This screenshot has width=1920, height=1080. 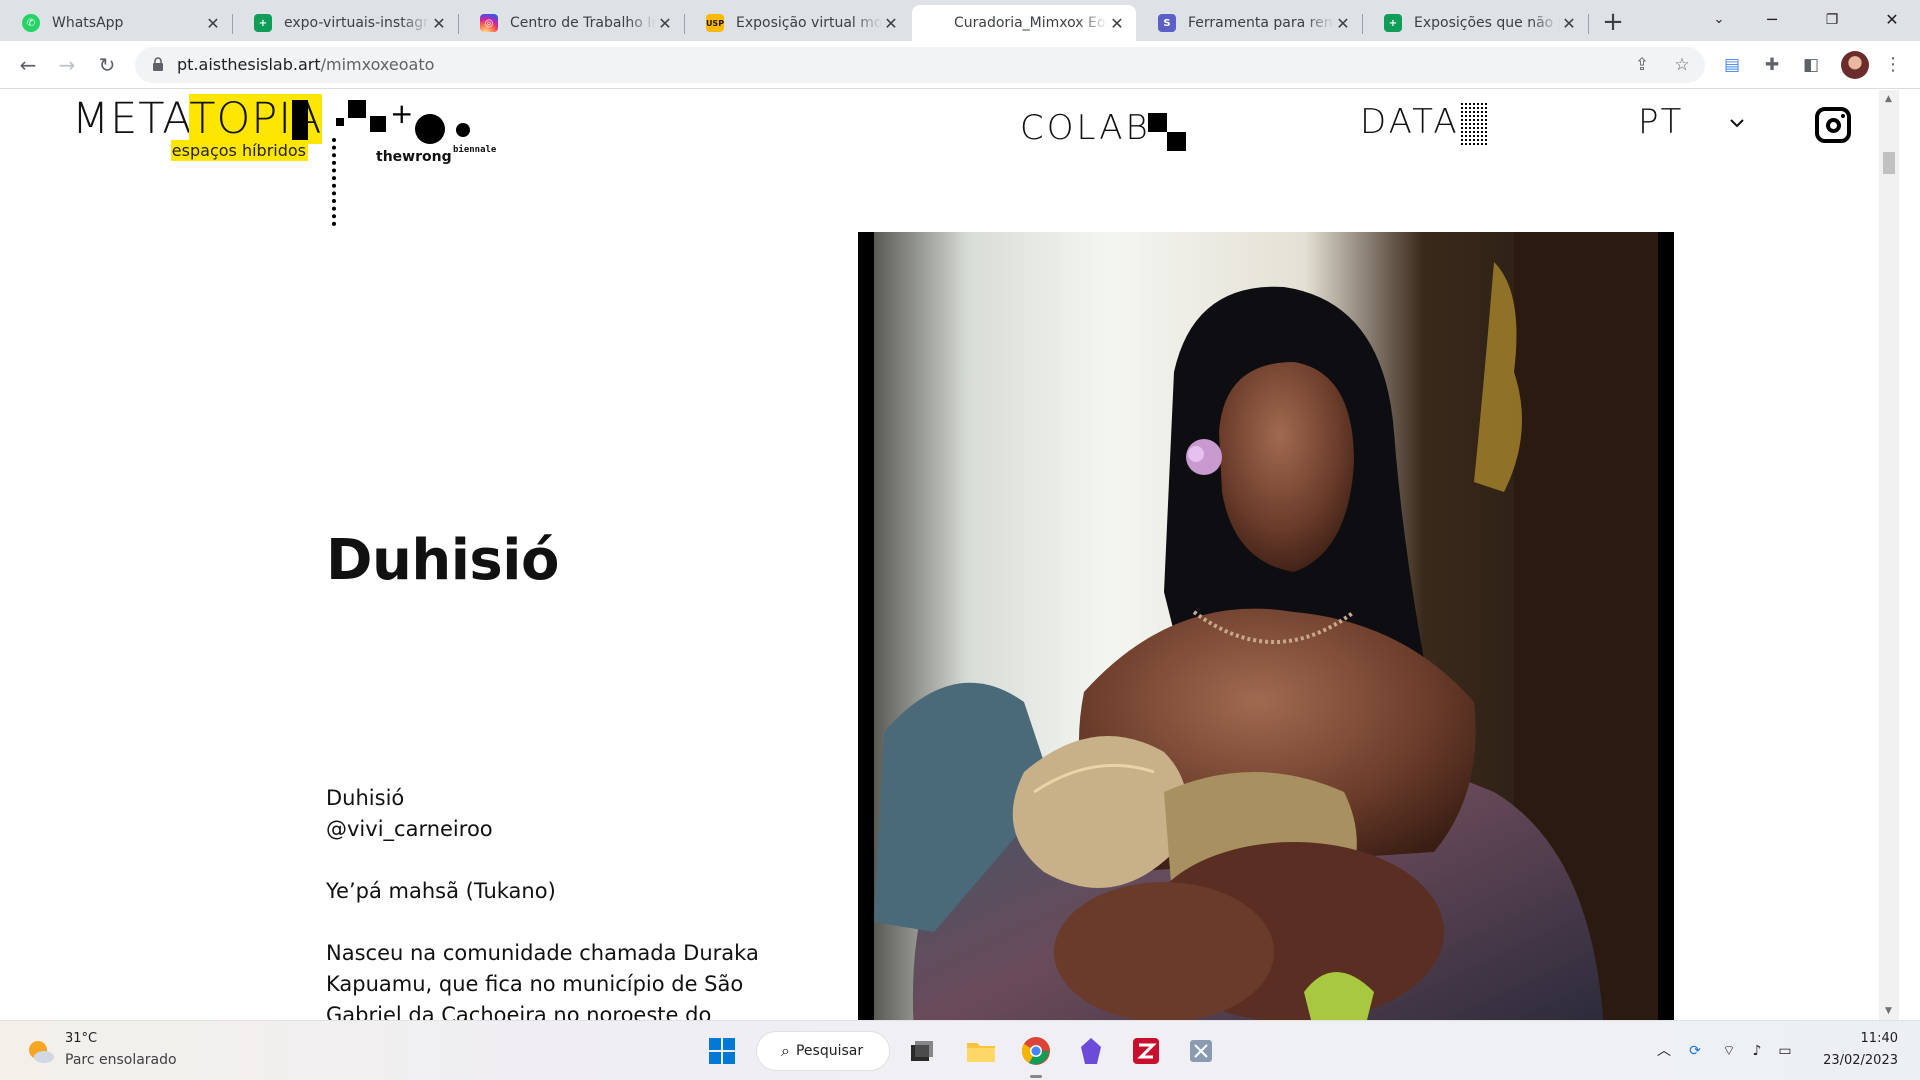 I want to click on tab-title: WhatsApp, so click(x=88, y=23).